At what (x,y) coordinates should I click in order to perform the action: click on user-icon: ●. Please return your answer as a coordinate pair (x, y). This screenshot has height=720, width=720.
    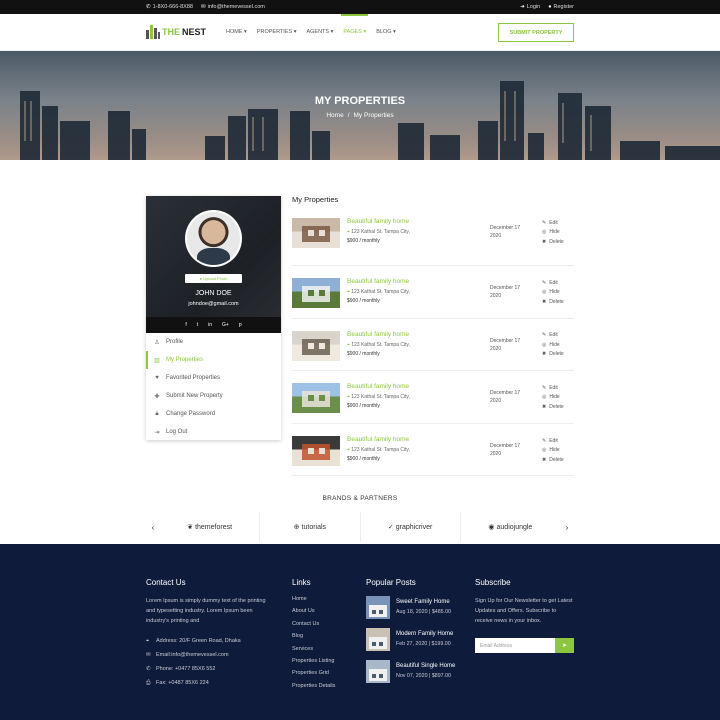
    Looking at the image, I should click on (550, 7).